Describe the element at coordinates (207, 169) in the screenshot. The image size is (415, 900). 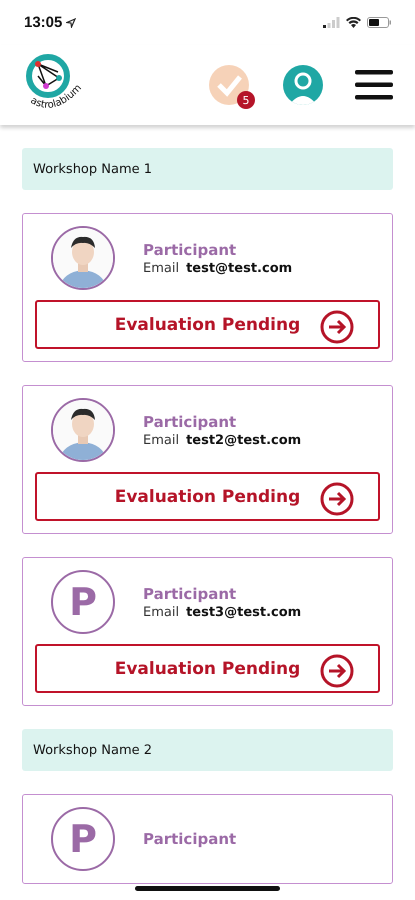
I see `workshop-name: Workshop Name 1` at that location.